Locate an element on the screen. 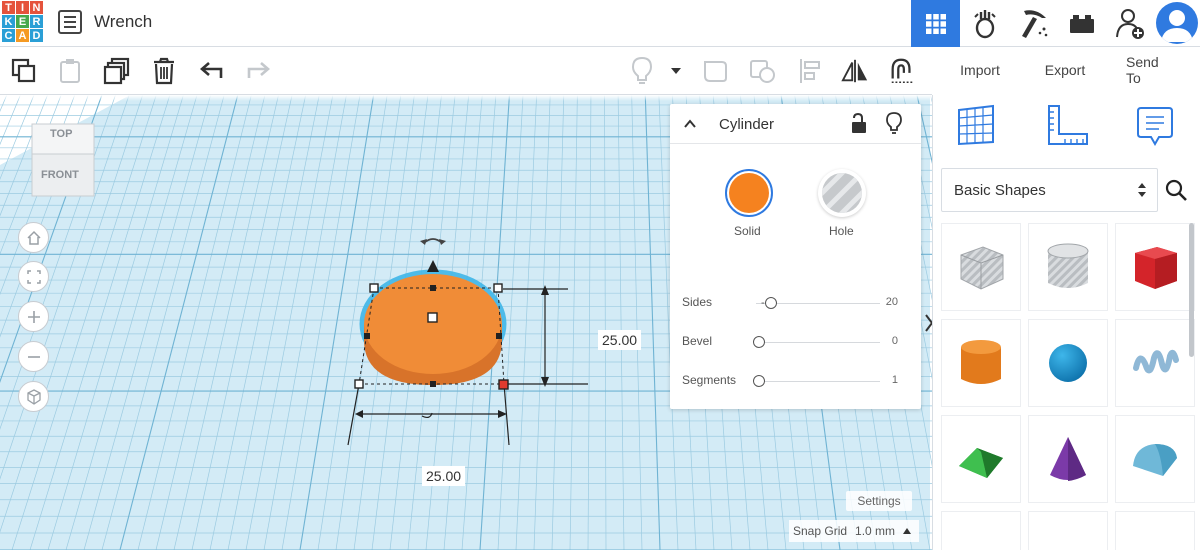  zoom-in-button is located at coordinates (33, 316).